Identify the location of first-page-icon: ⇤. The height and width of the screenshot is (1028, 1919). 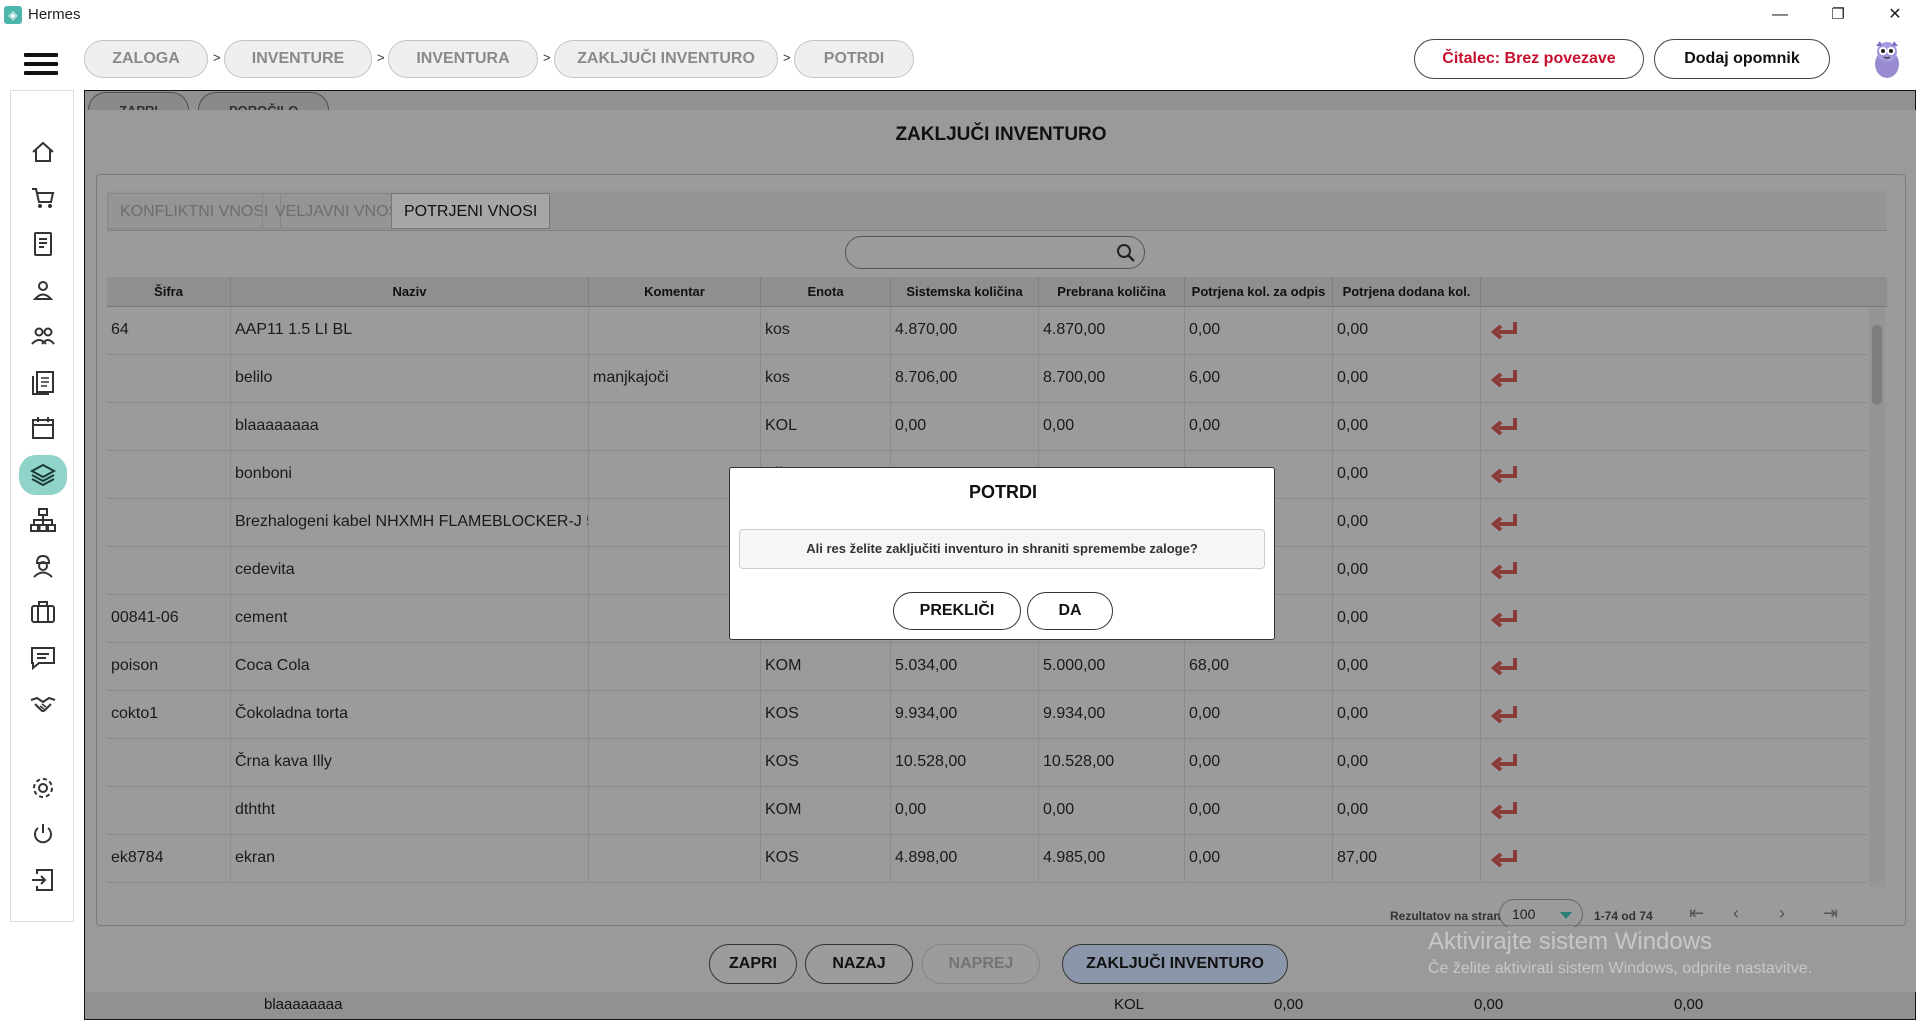
(1696, 913).